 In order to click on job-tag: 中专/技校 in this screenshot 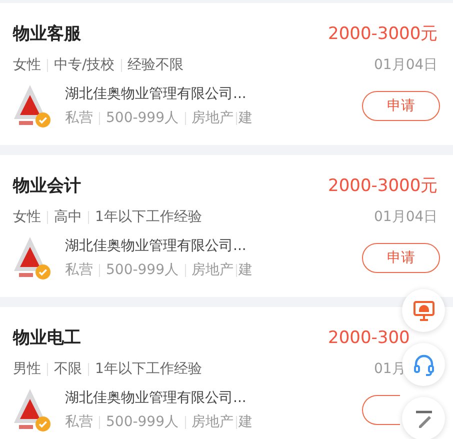, I will do `click(84, 65)`.